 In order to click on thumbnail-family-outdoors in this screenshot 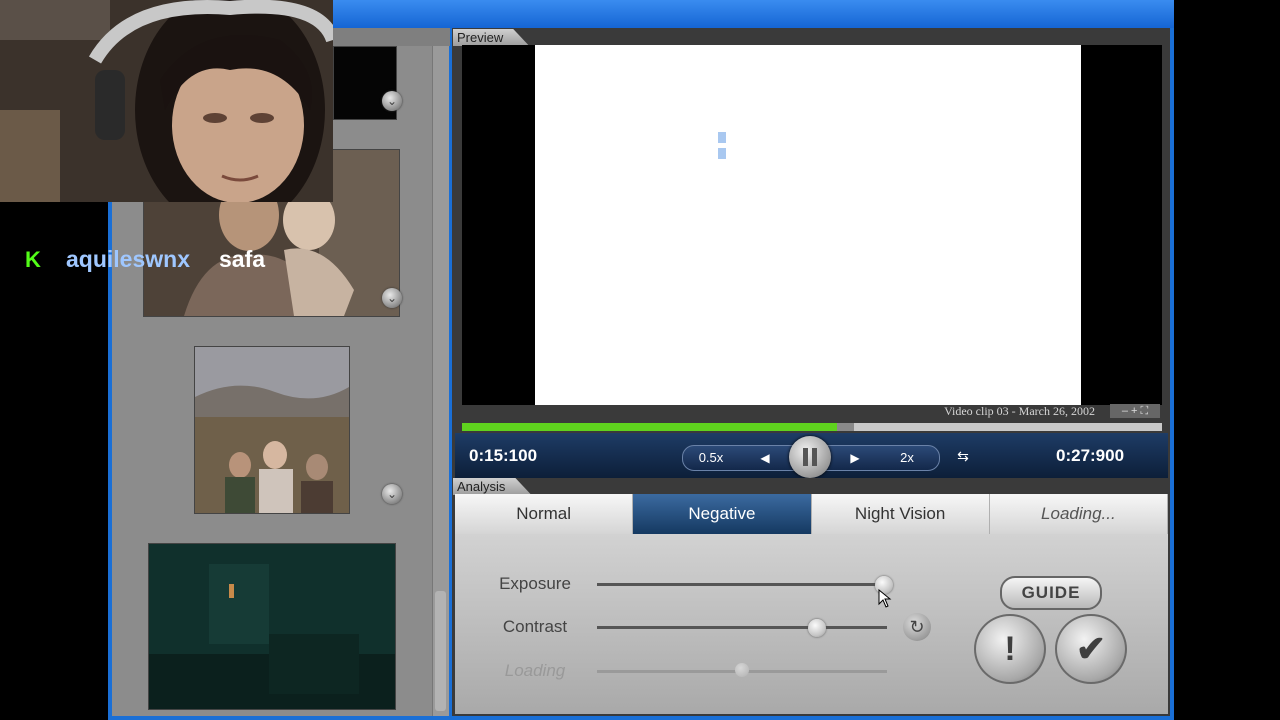, I will do `click(272, 430)`.